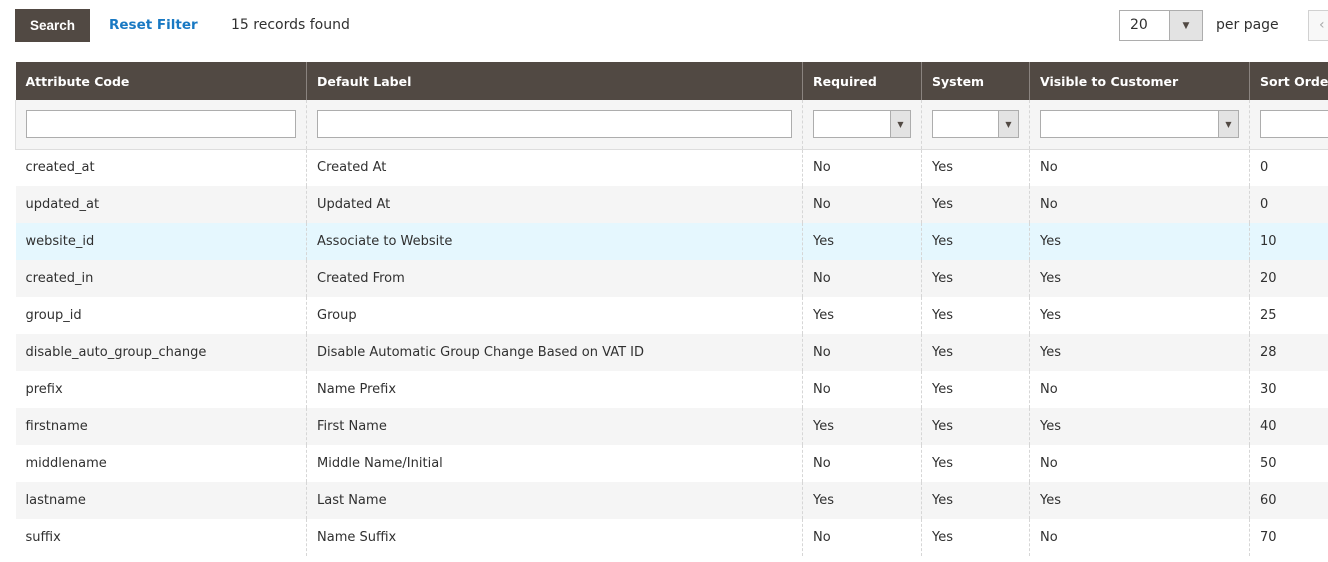 The height and width of the screenshot is (562, 1328). I want to click on table-row: lastname Last Name Yes Yes Yes 60, so click(671, 500).